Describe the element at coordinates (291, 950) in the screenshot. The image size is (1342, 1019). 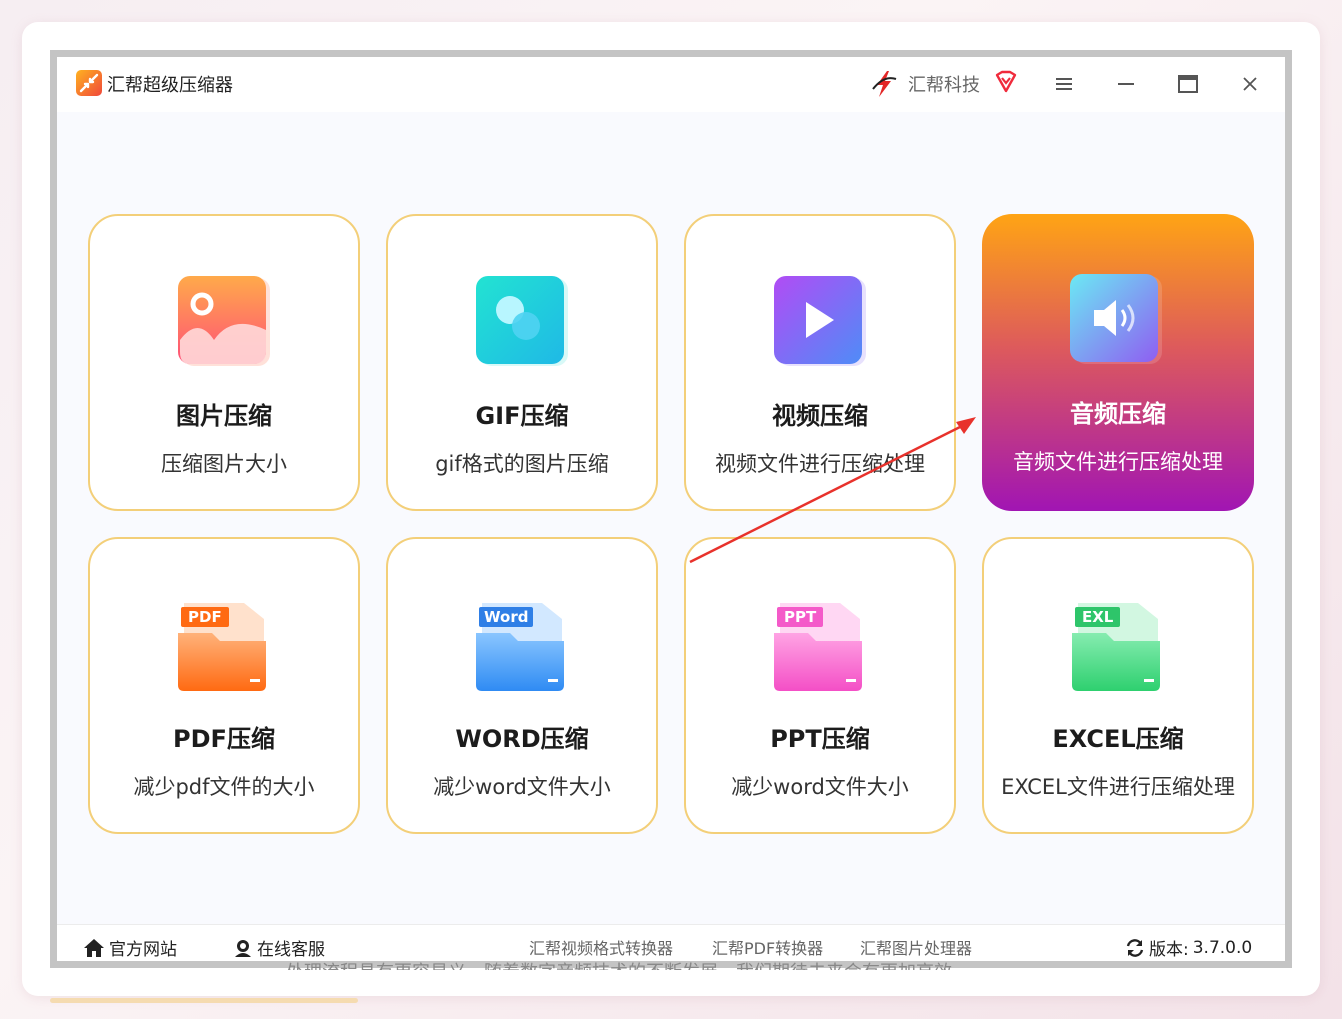
I see `online-service-label: 在线客服` at that location.